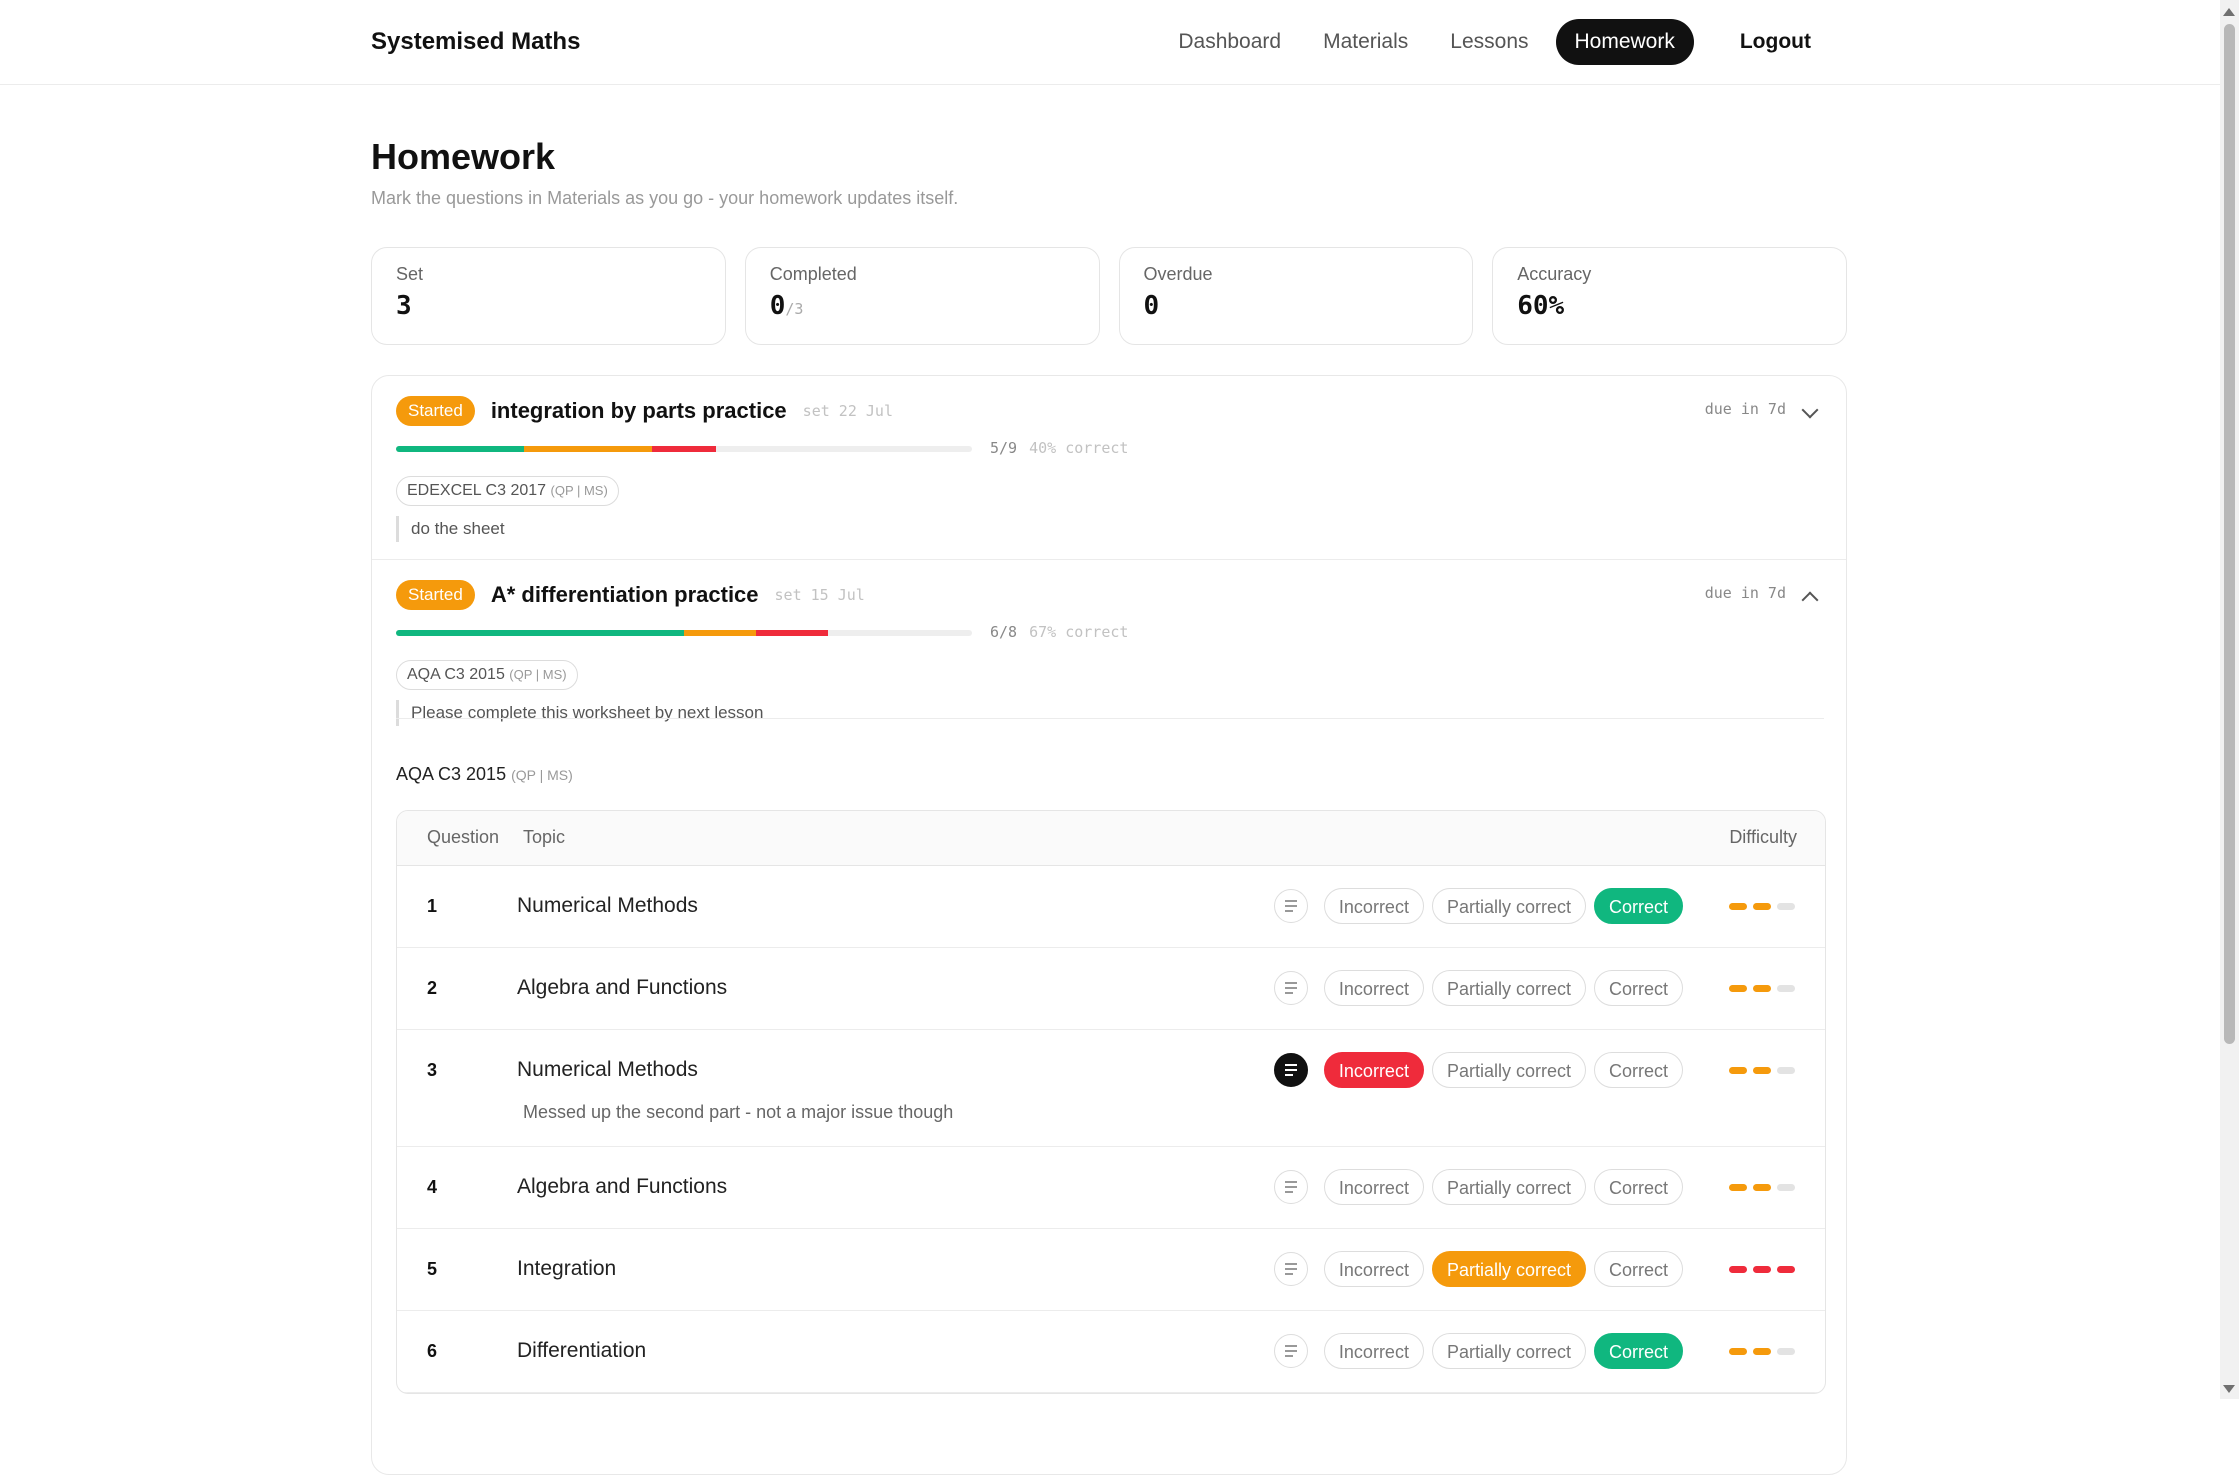 This screenshot has height=1475, width=2239. I want to click on nav-dashboard: Dashboard, so click(1229, 42).